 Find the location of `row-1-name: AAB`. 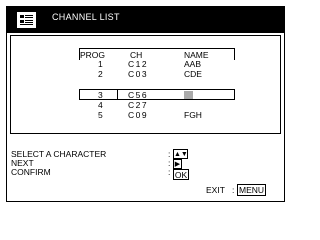

row-1-name: AAB is located at coordinates (192, 64).